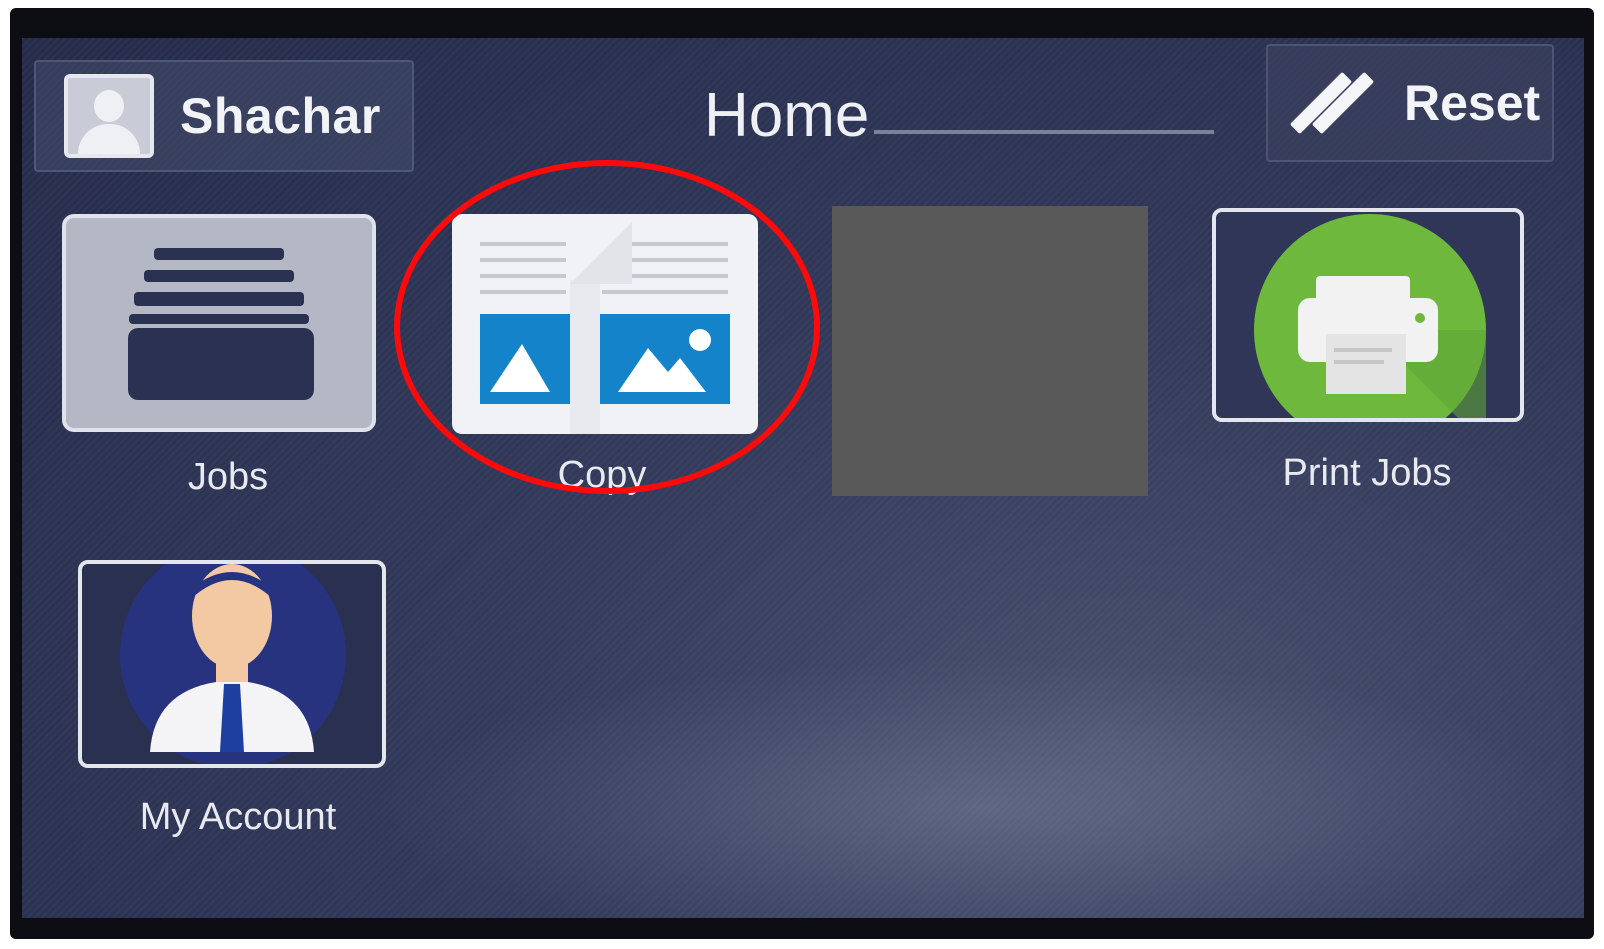  What do you see at coordinates (605, 324) in the screenshot?
I see `copy-document-icon` at bounding box center [605, 324].